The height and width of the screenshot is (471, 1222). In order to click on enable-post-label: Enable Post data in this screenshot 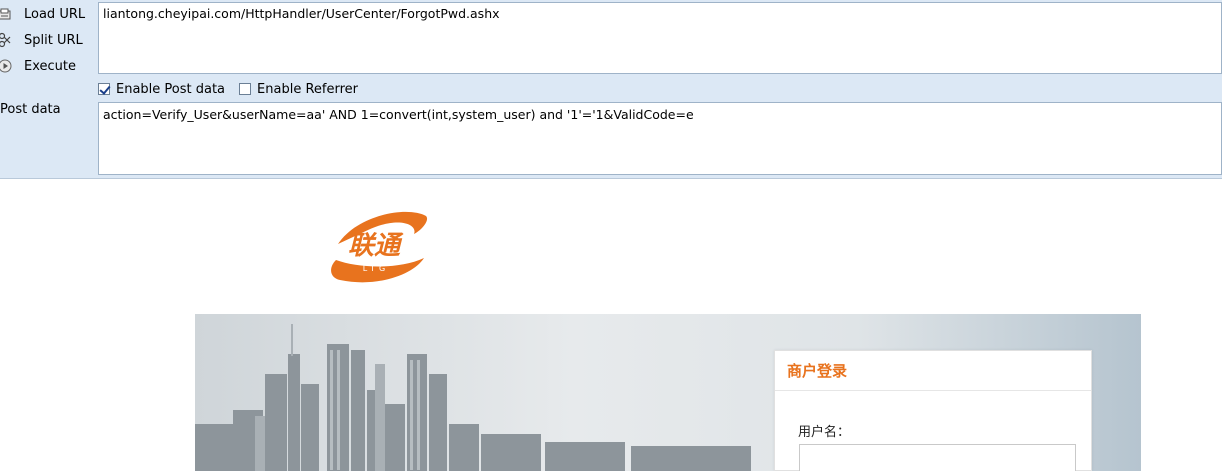, I will do `click(171, 89)`.